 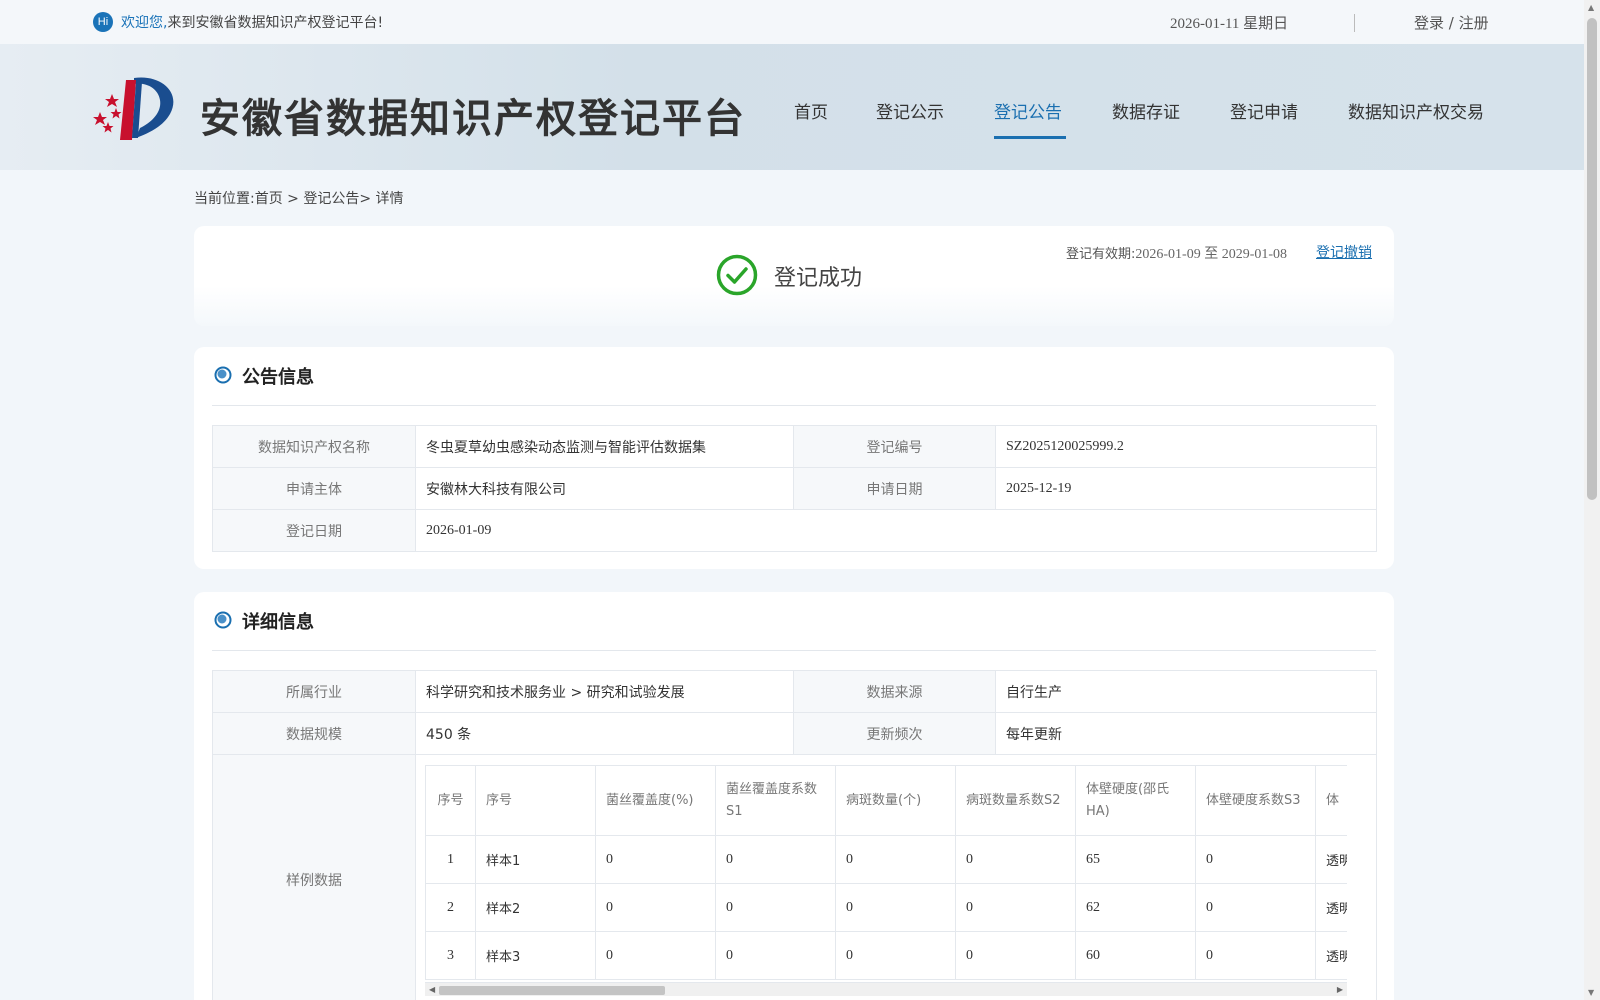 I want to click on scroll-right-icon: ▶, so click(x=1340, y=989).